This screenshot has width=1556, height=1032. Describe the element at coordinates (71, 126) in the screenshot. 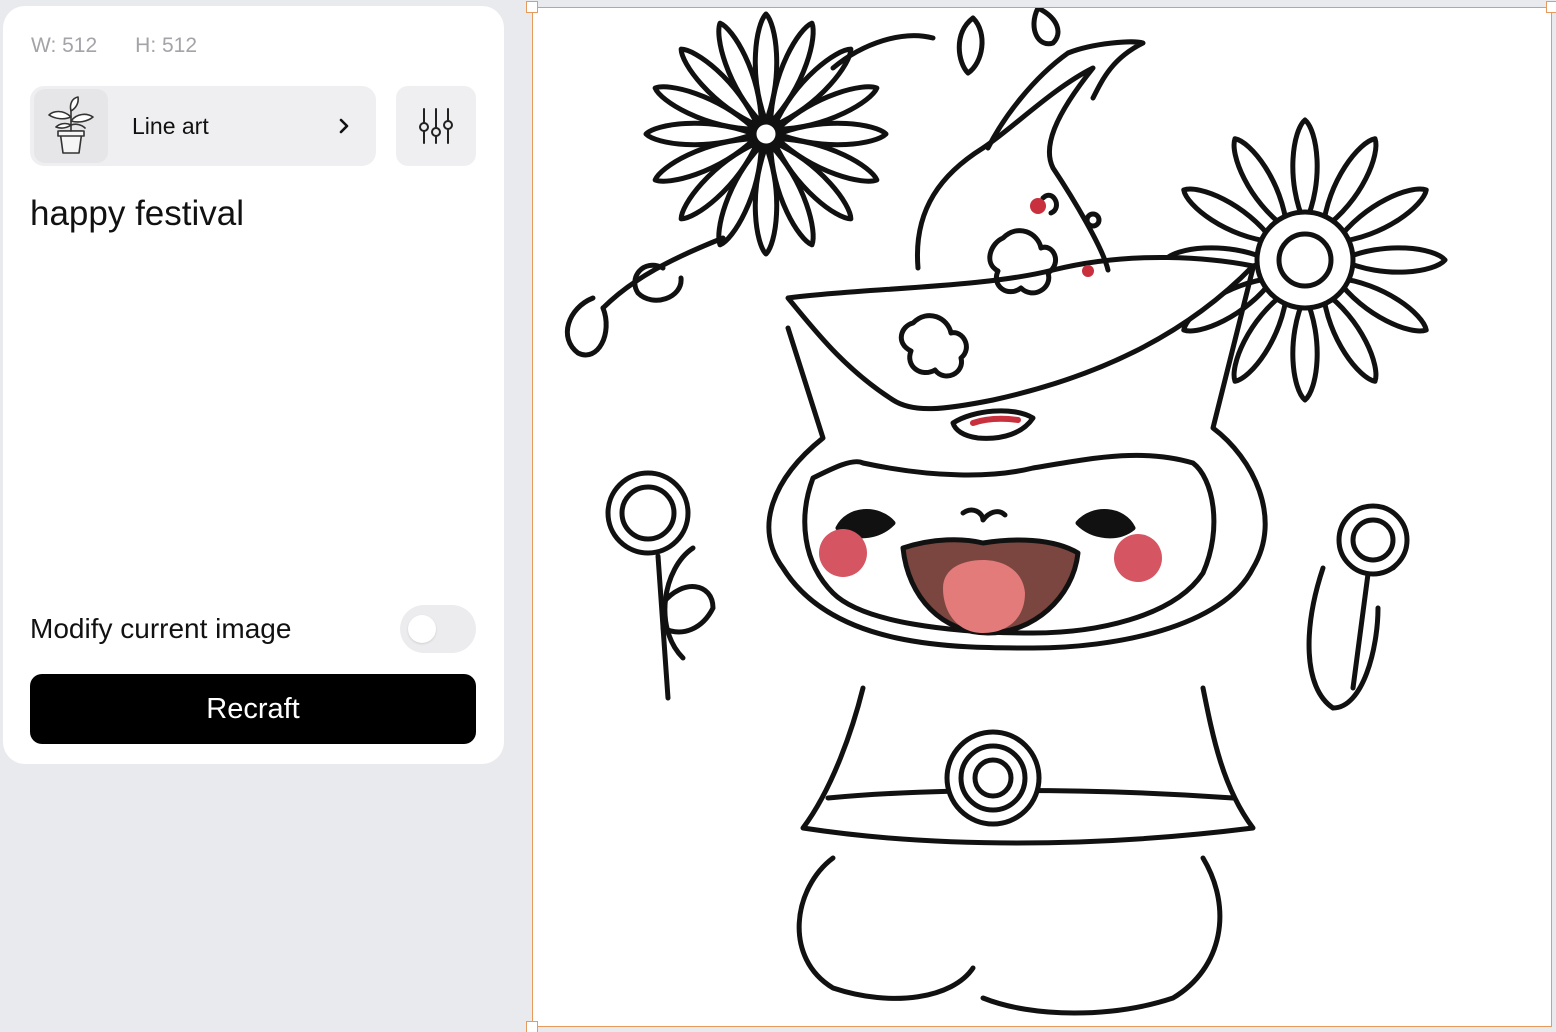

I see `potted-plant-icon` at that location.